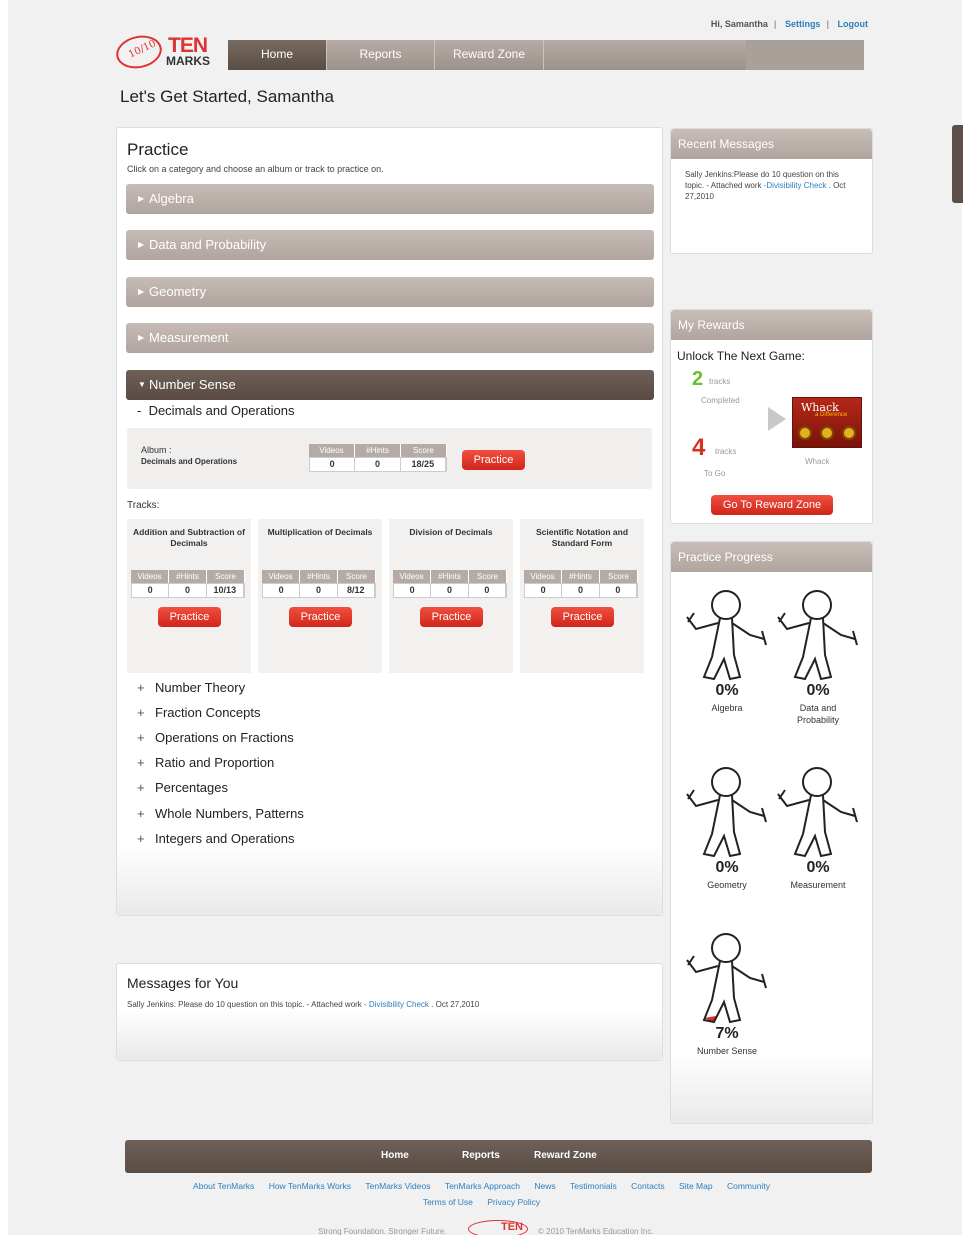  What do you see at coordinates (957, 164) in the screenshot?
I see `feedback-tab` at bounding box center [957, 164].